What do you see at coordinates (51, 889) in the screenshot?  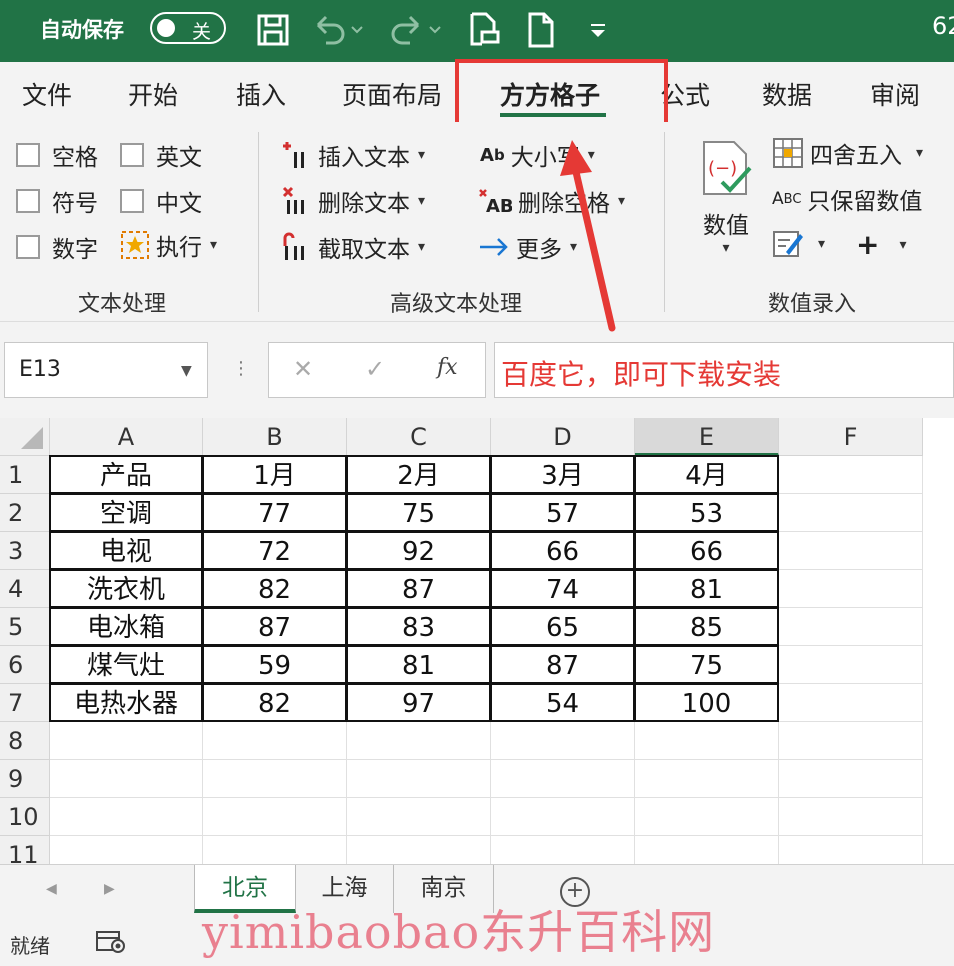 I see `prev-sheet-icon: ◀` at bounding box center [51, 889].